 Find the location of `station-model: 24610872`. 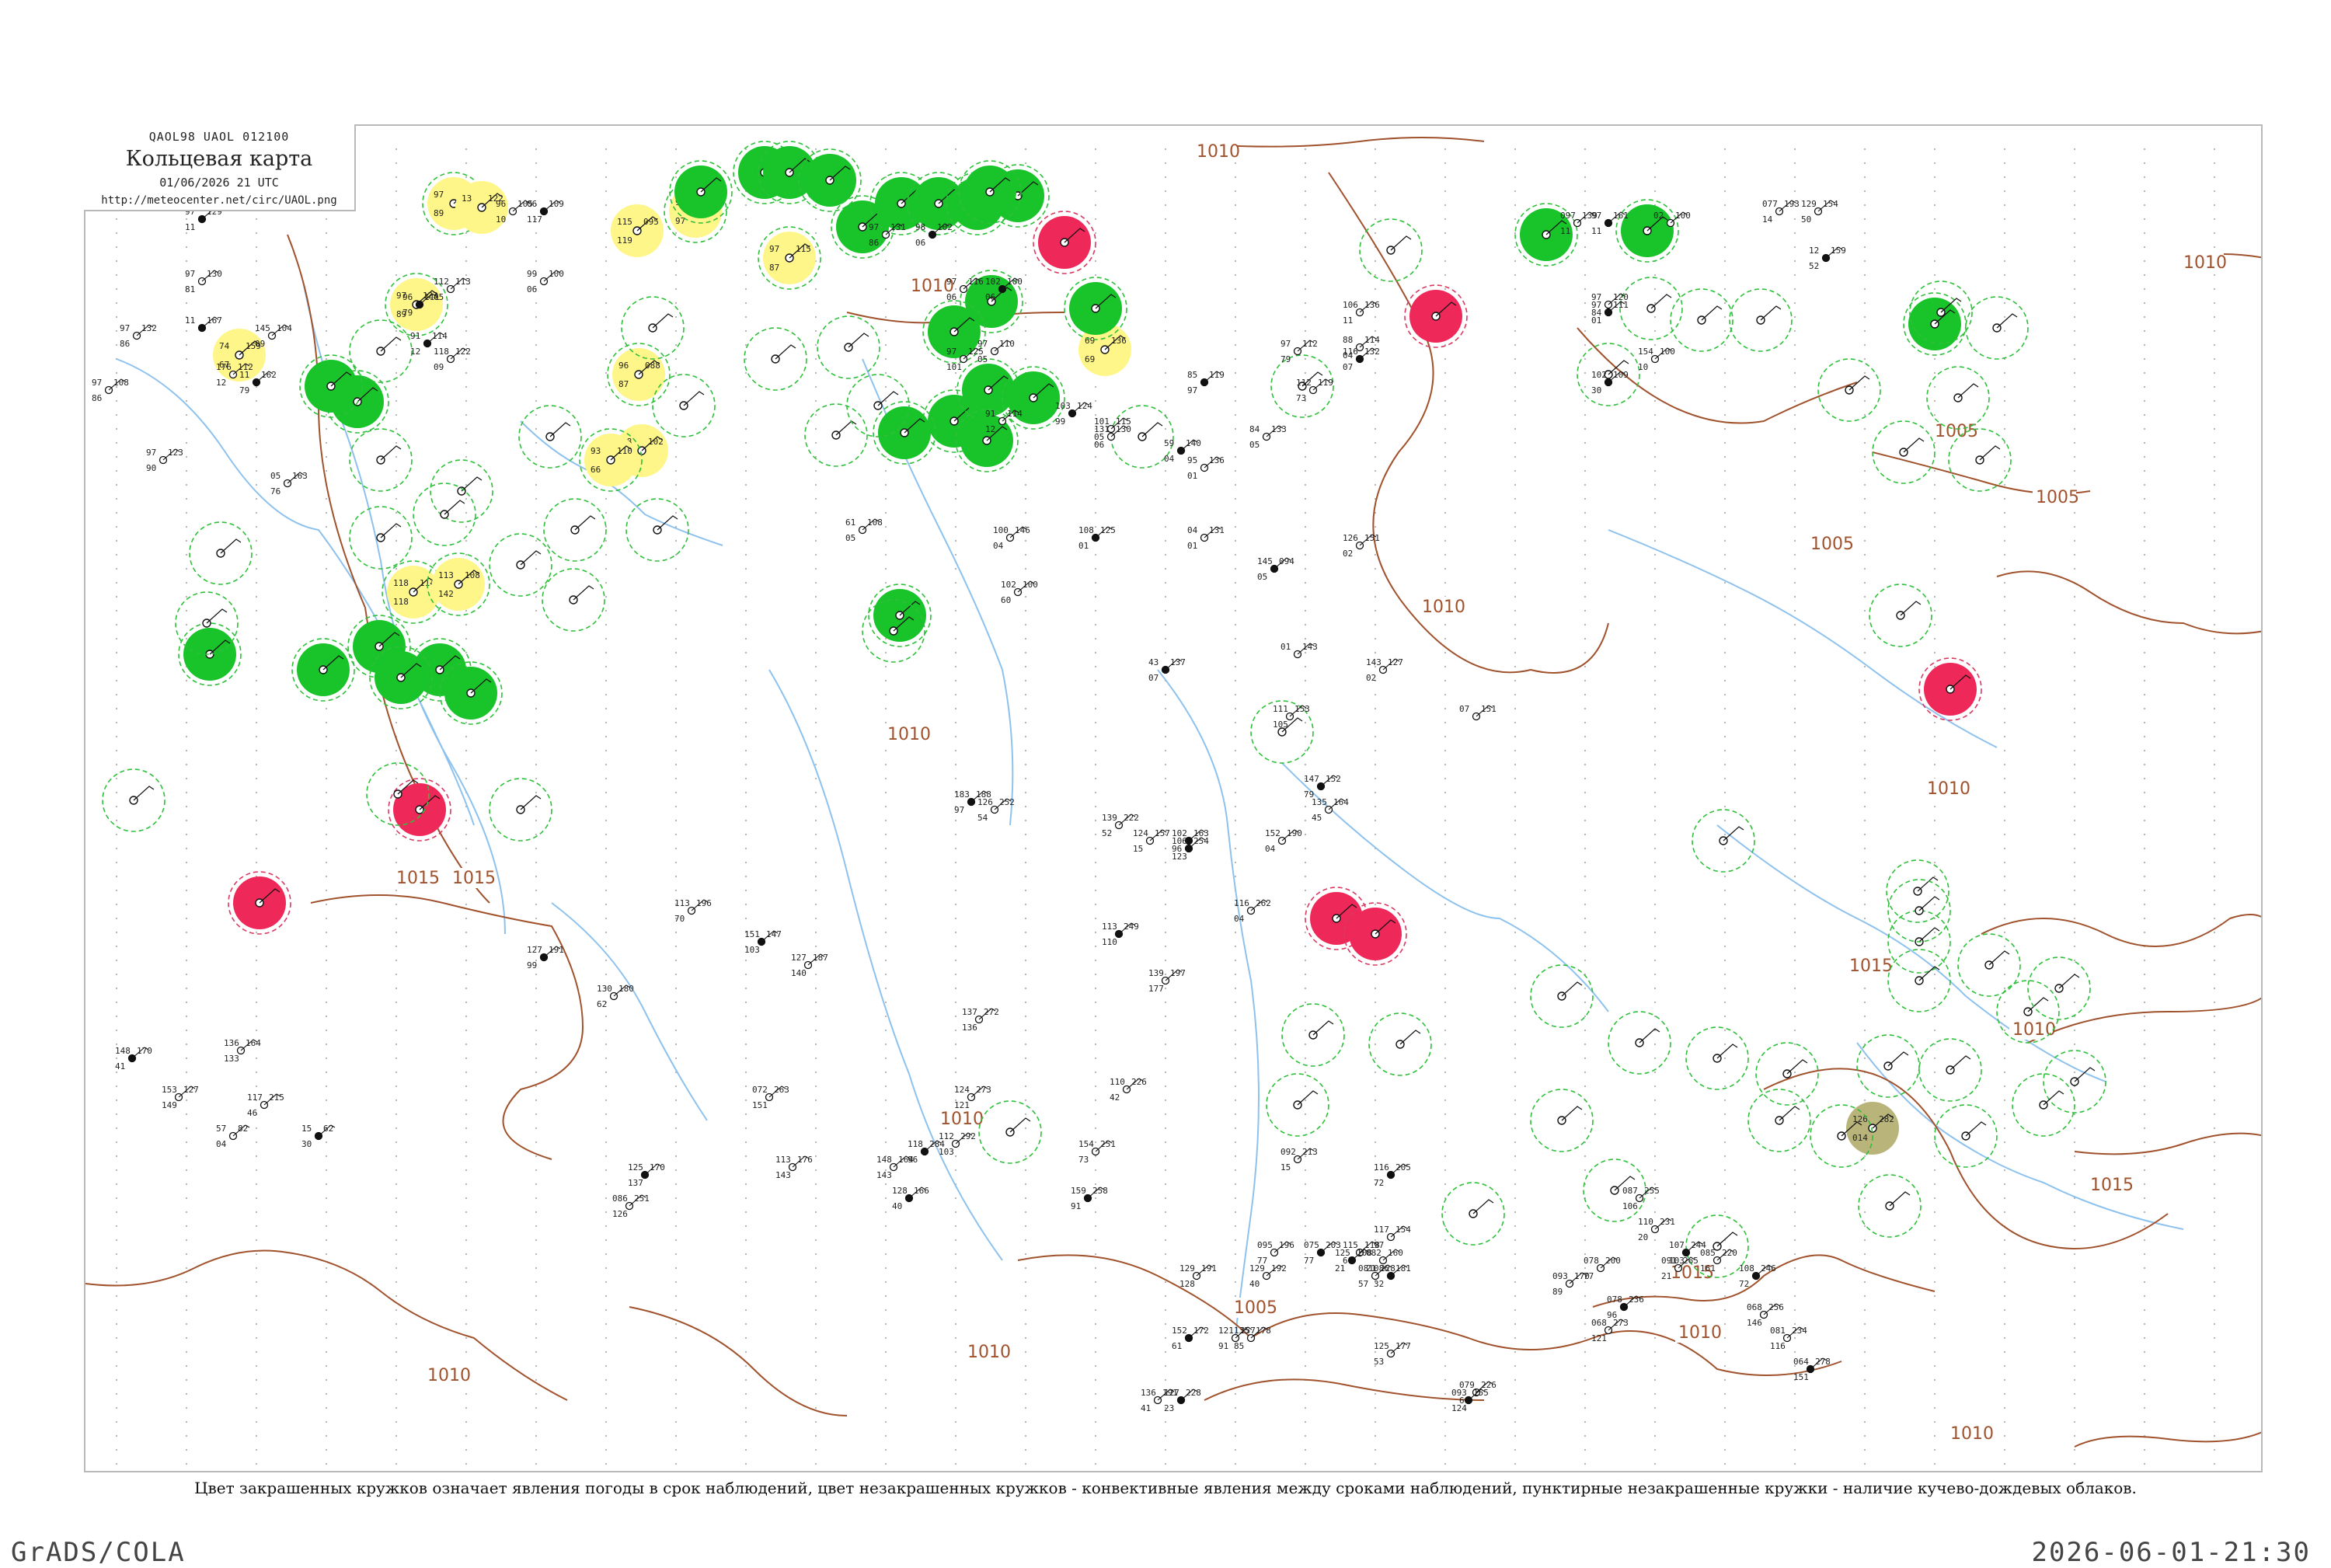

station-model: 24610872 is located at coordinates (1757, 1276).